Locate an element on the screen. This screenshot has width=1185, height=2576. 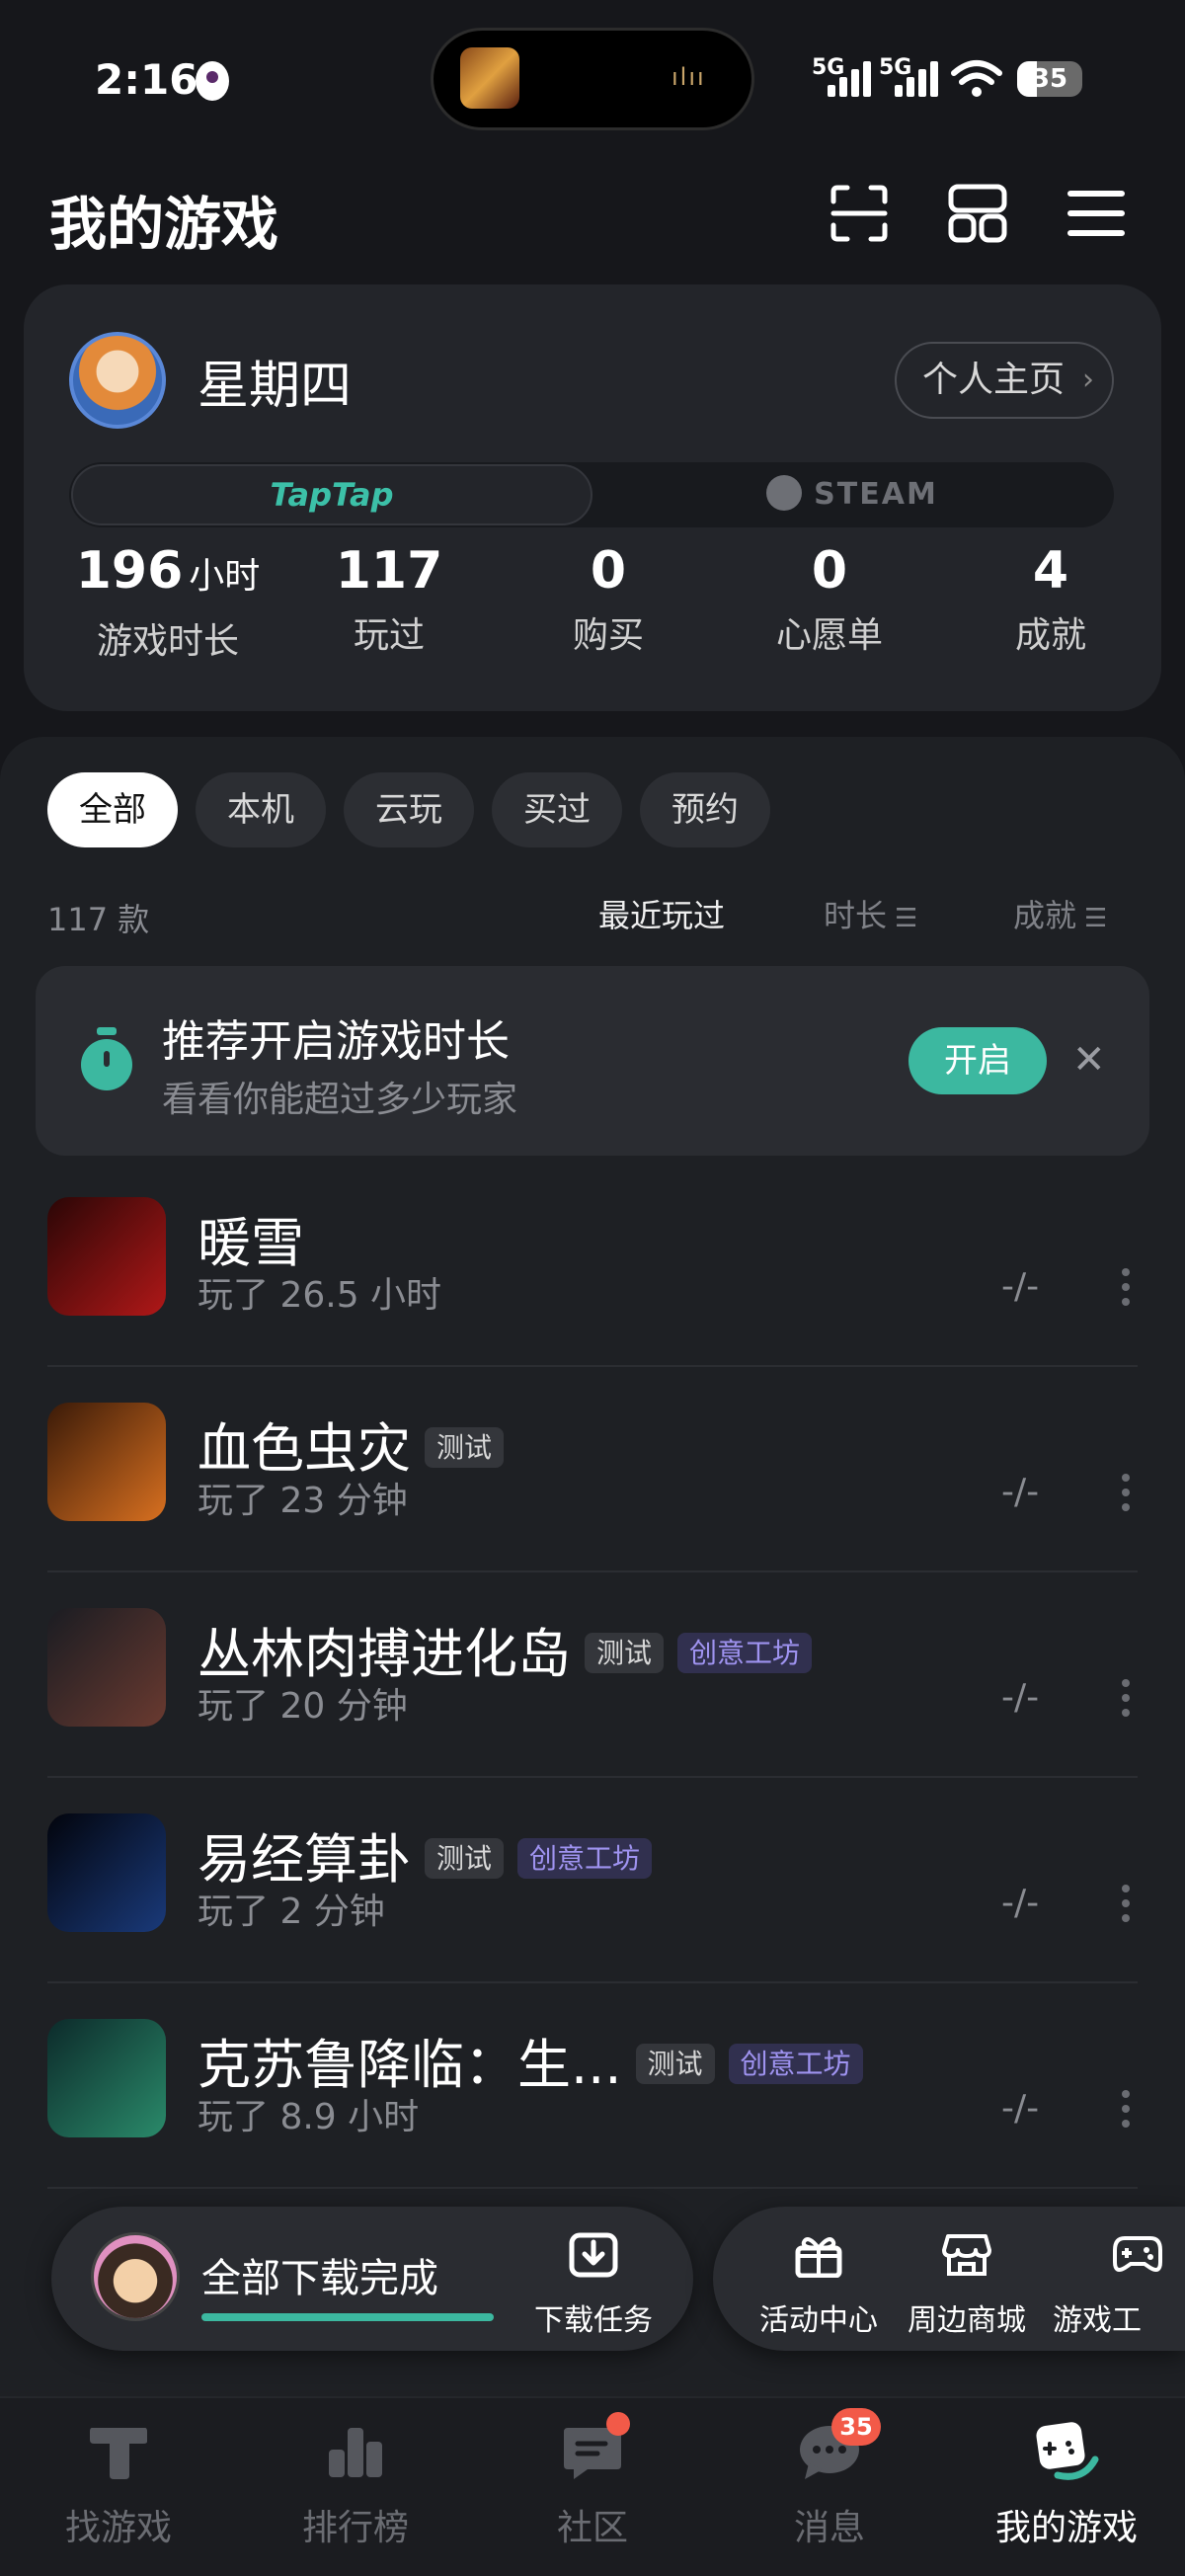
stat-value: 4 is located at coordinates (1051, 571).